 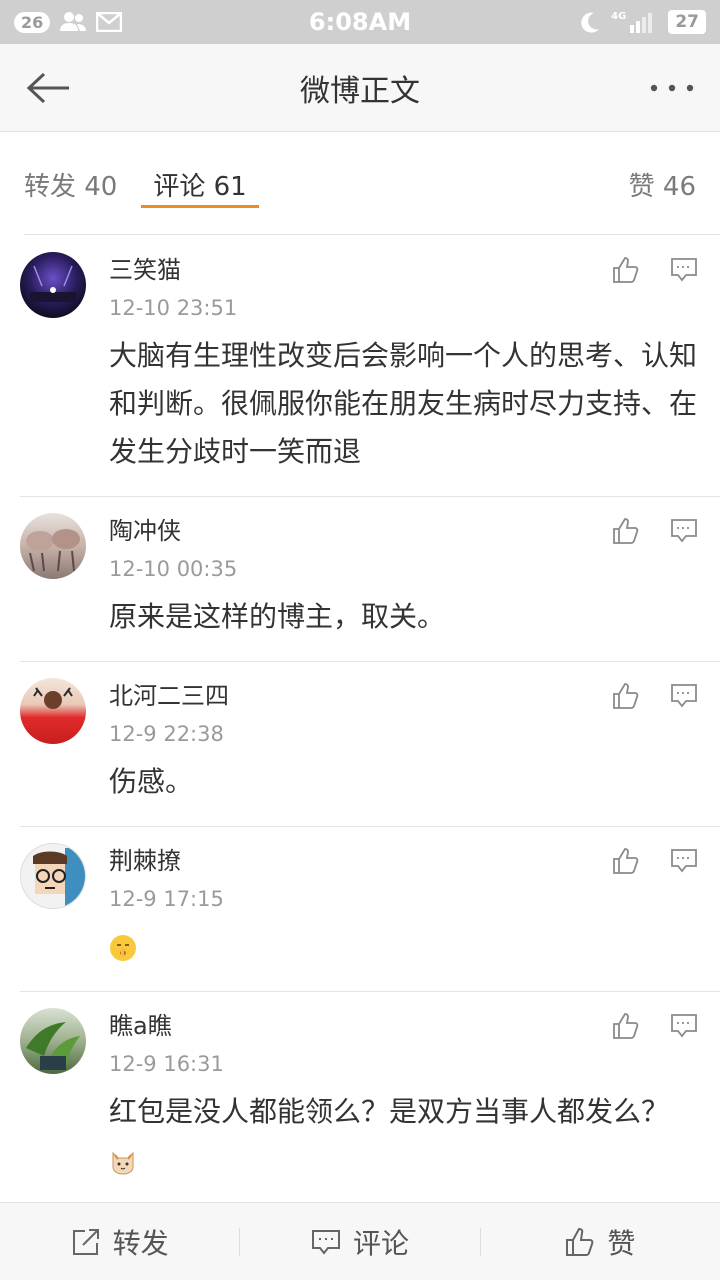 I want to click on comment-time: 12-10 00:35, so click(x=173, y=569).